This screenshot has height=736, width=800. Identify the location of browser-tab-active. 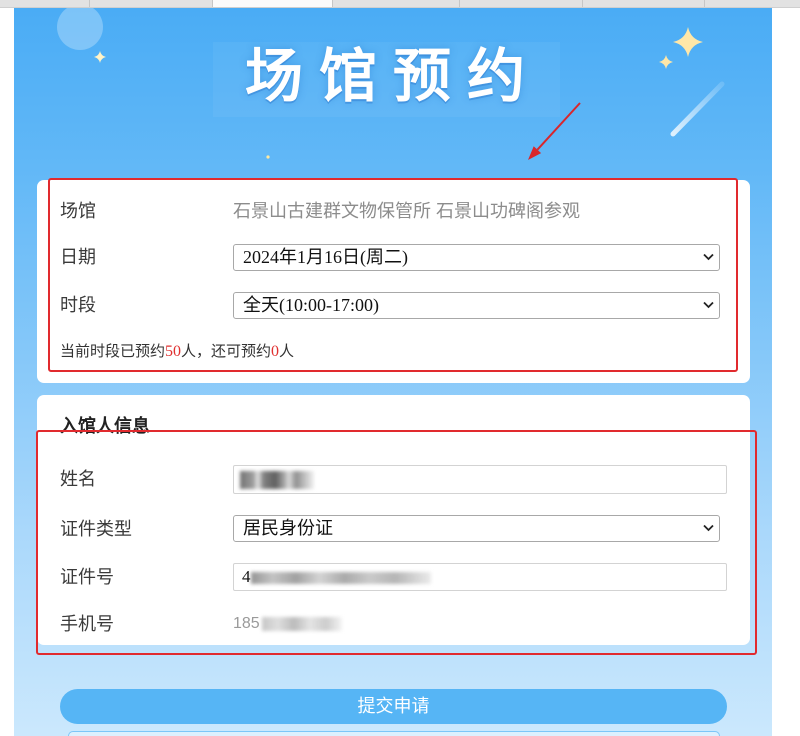
(273, 3).